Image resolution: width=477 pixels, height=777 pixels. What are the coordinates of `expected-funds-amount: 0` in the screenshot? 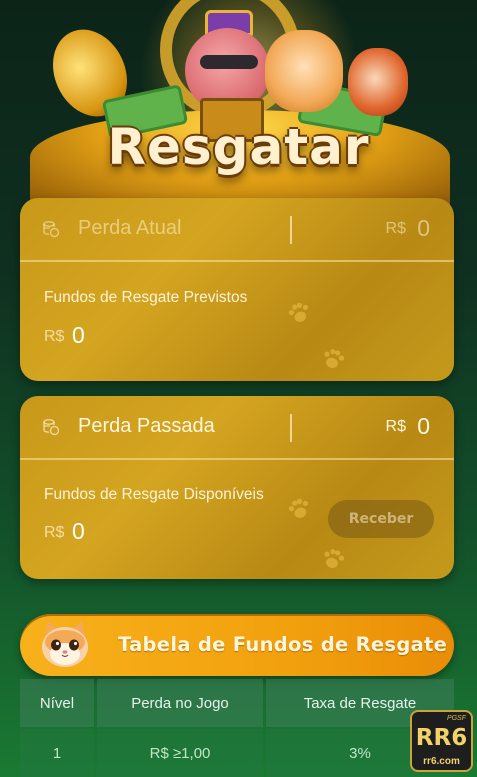 It's located at (78, 335).